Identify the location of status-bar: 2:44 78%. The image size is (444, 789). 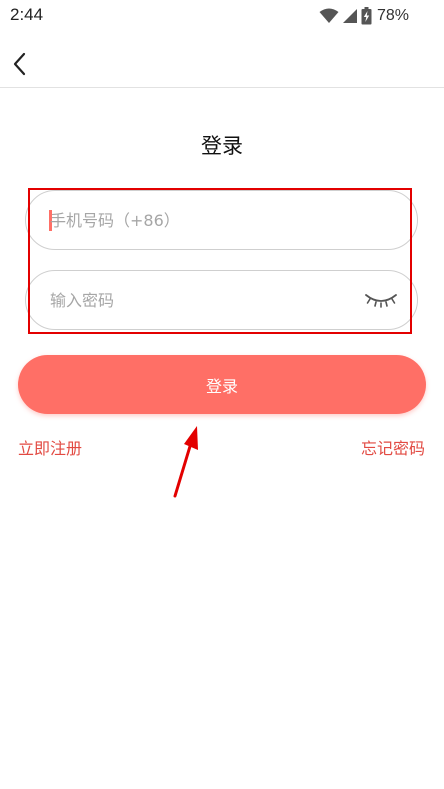
(222, 16).